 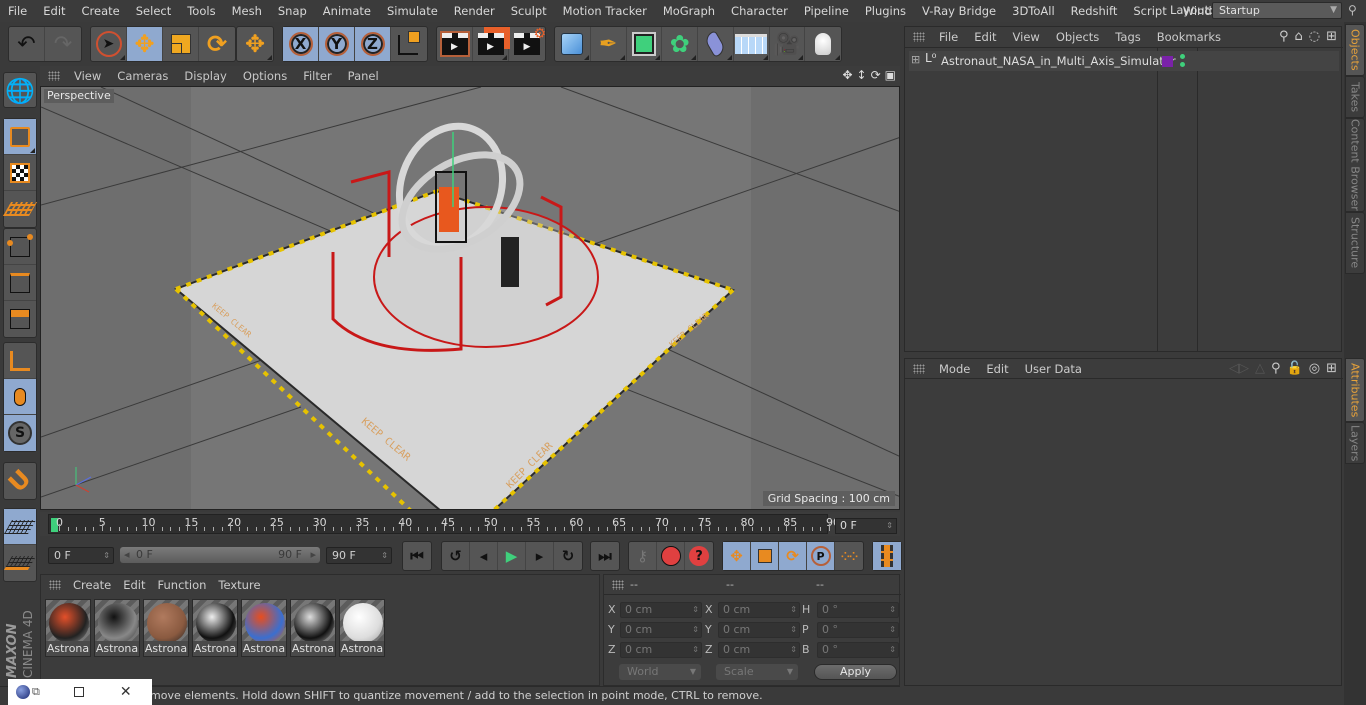 I want to click on menu-create: Create, so click(x=101, y=11).